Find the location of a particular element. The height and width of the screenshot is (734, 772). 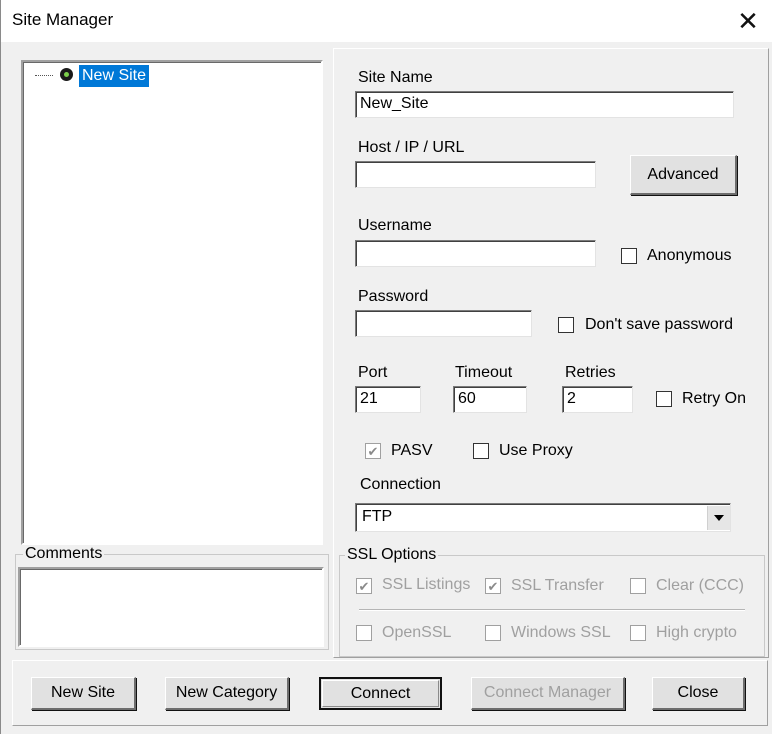

anonymous-label: Anonymous is located at coordinates (689, 255).